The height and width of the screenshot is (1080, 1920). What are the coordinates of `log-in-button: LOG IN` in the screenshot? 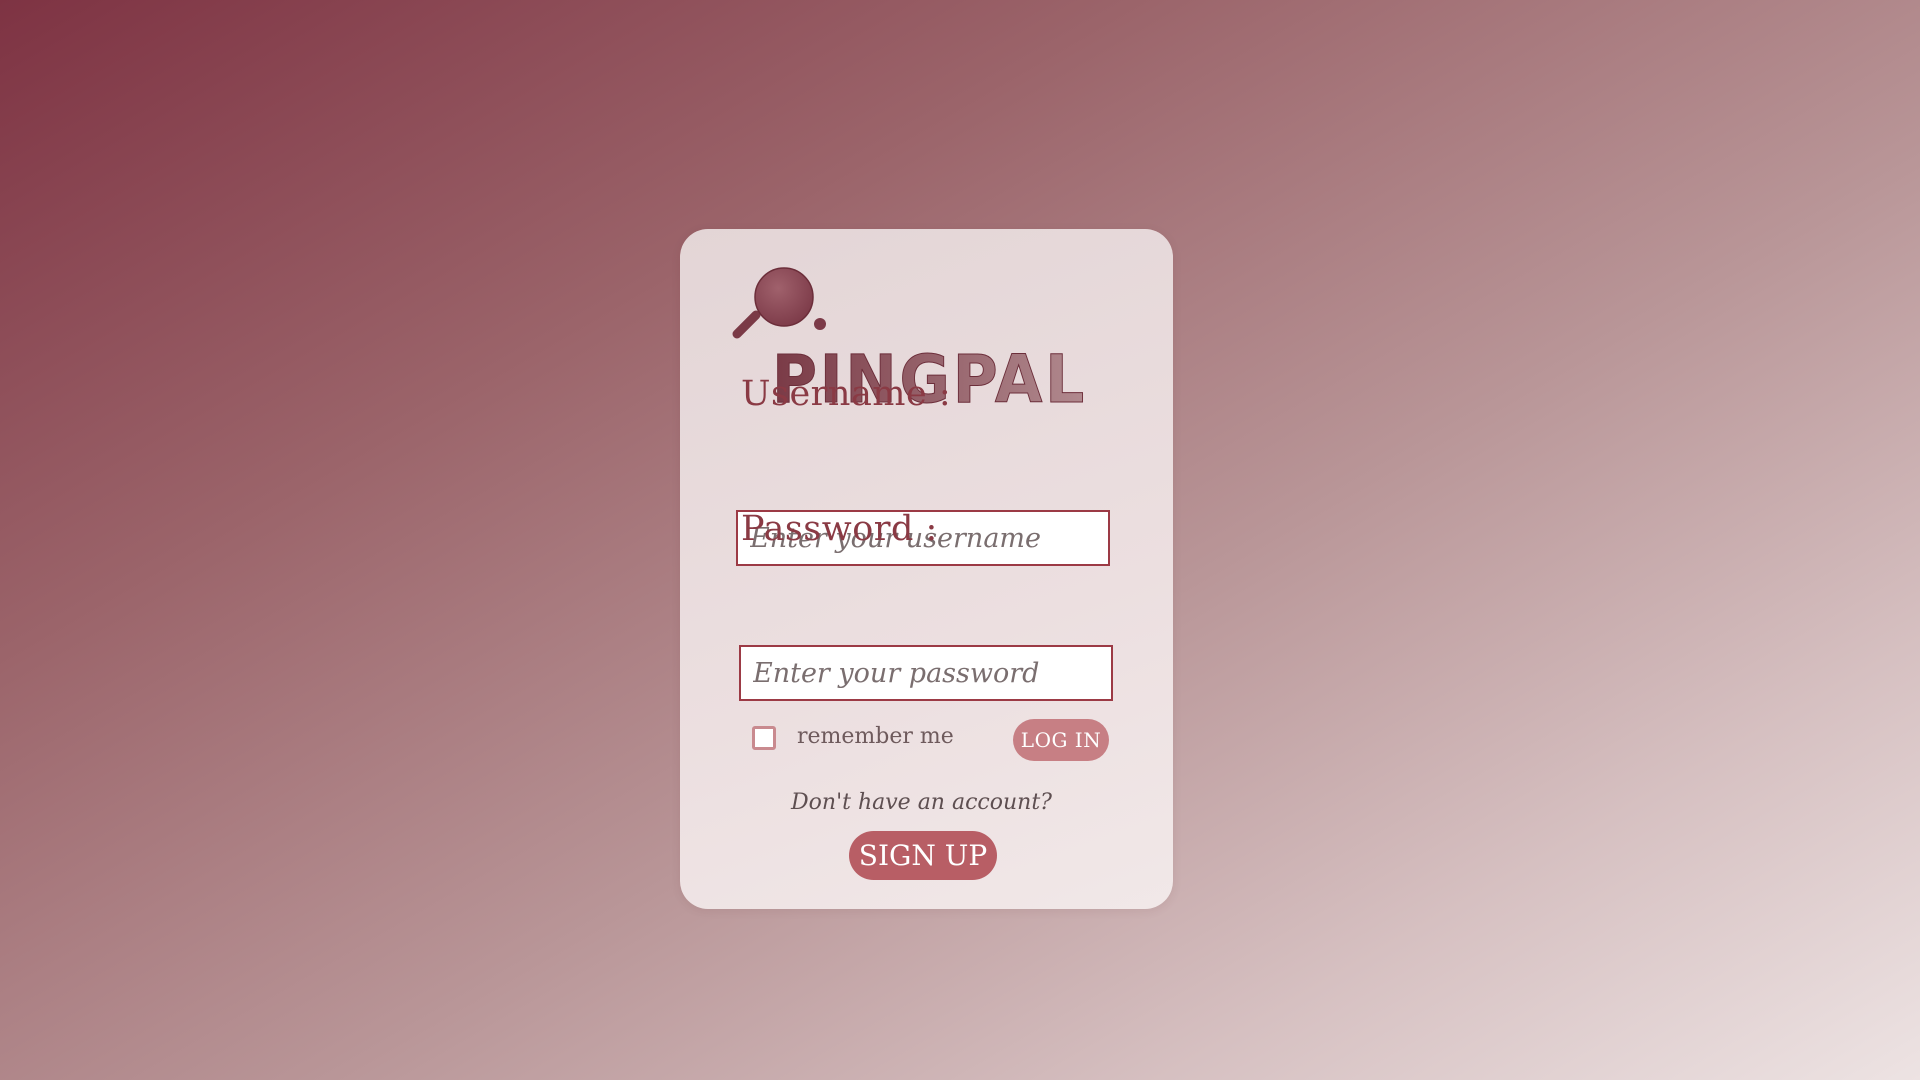 It's located at (1061, 740).